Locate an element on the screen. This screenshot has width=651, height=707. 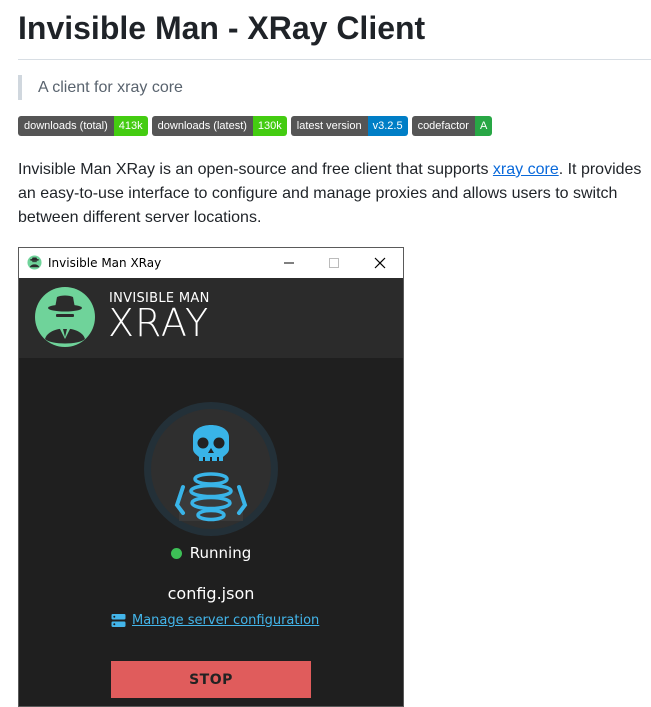
blockquote-tagline: A client for xray core is located at coordinates (318, 87).